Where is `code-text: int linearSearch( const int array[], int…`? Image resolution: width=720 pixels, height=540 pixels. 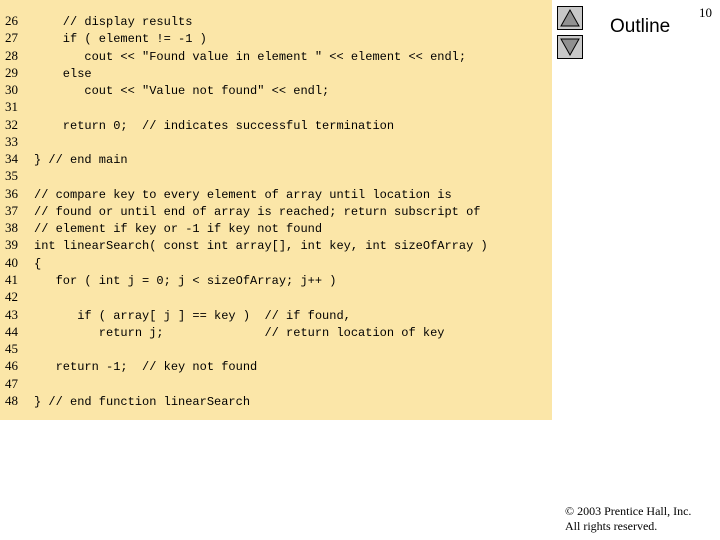 code-text: int linearSearch( const int array[], int… is located at coordinates (261, 246).